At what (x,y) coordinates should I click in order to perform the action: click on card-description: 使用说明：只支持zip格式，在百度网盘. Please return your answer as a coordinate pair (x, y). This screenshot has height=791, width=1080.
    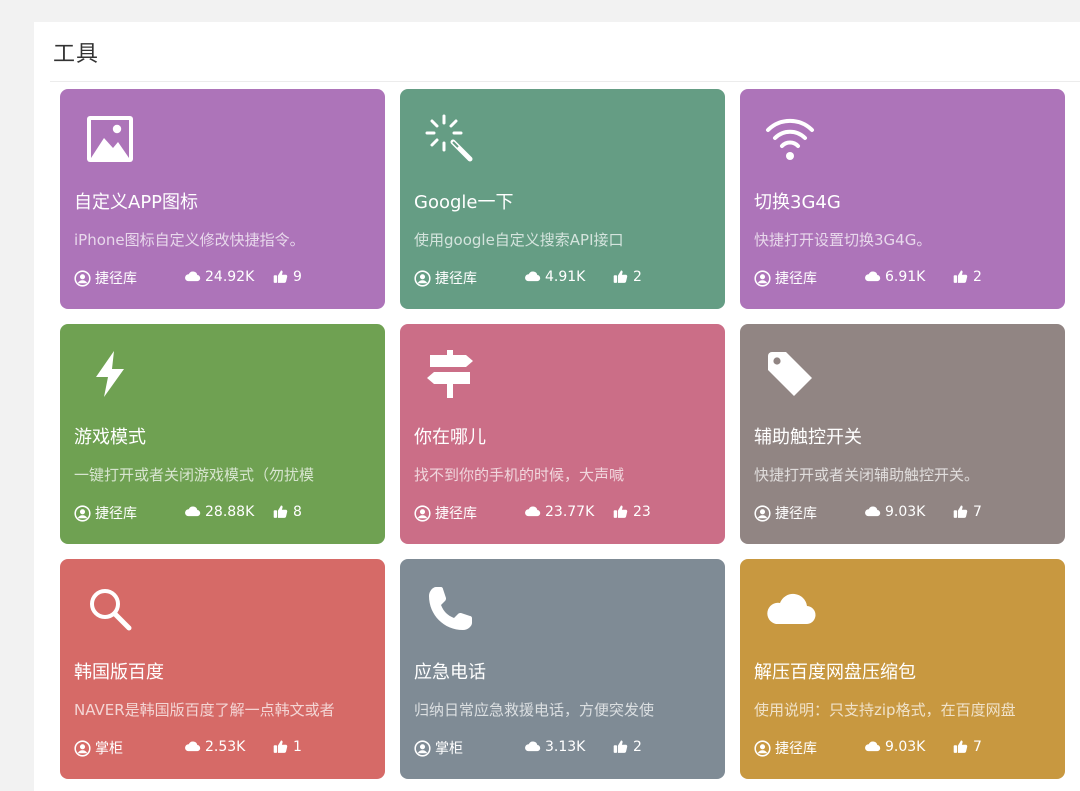
    Looking at the image, I should click on (885, 710).